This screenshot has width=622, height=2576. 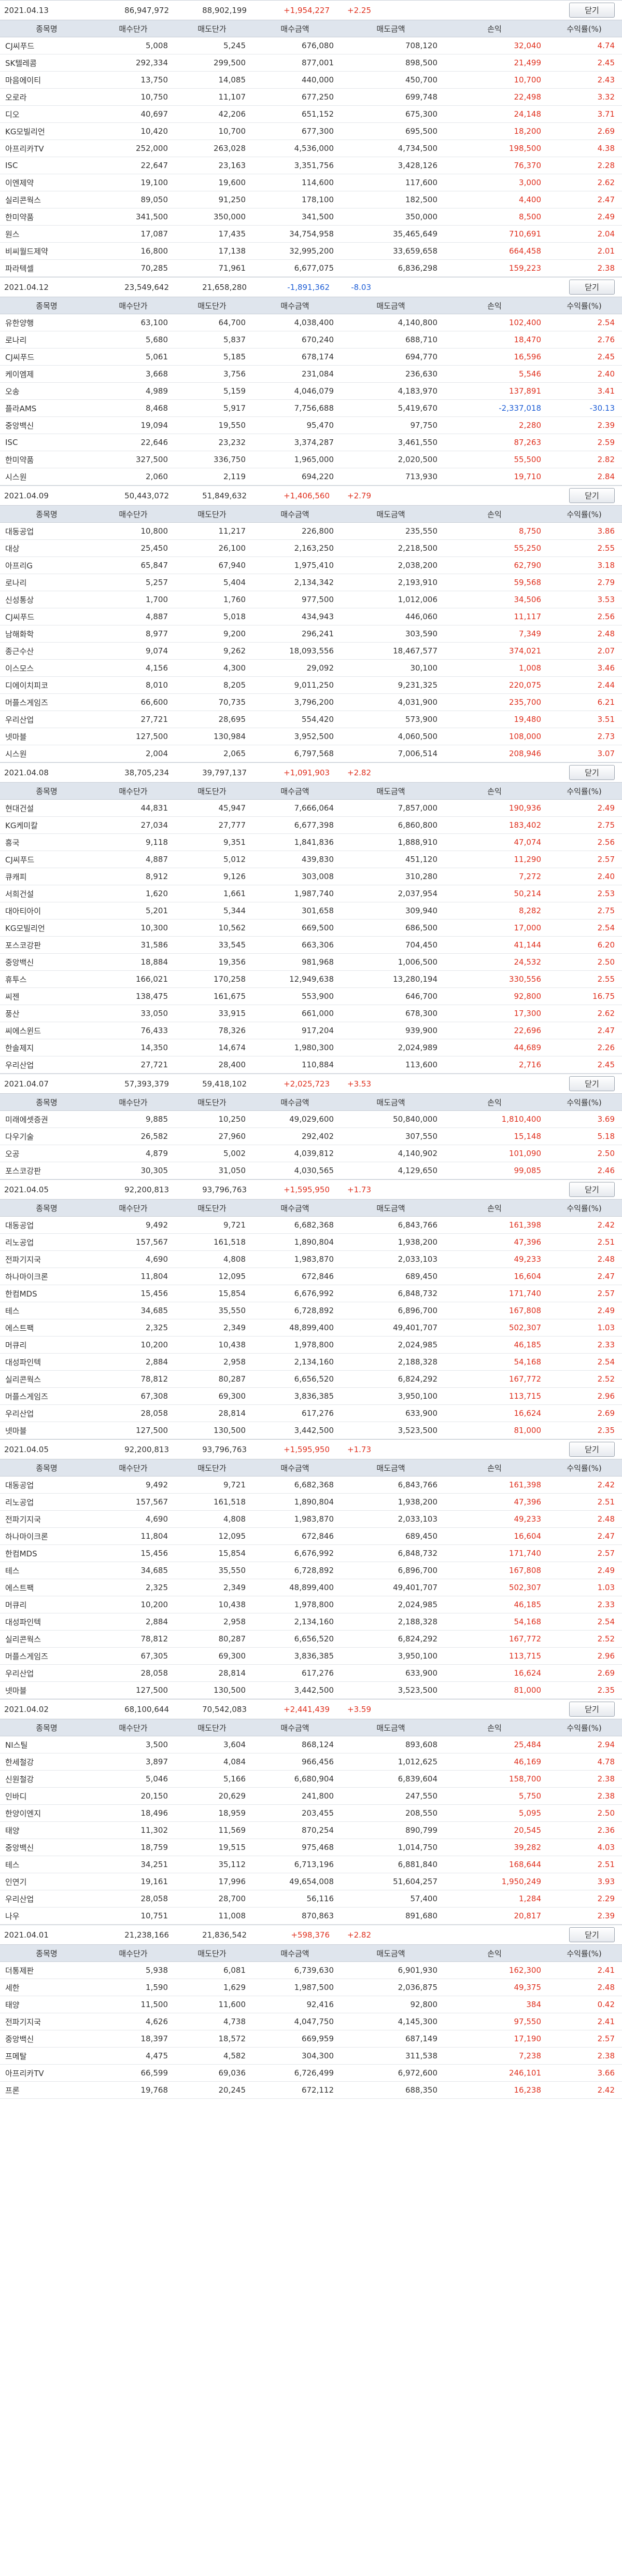 What do you see at coordinates (311, 357) in the screenshot?
I see `table-row: CJ씨푸드 5,061 5,185 678,174 694,770 16,596 2.45` at bounding box center [311, 357].